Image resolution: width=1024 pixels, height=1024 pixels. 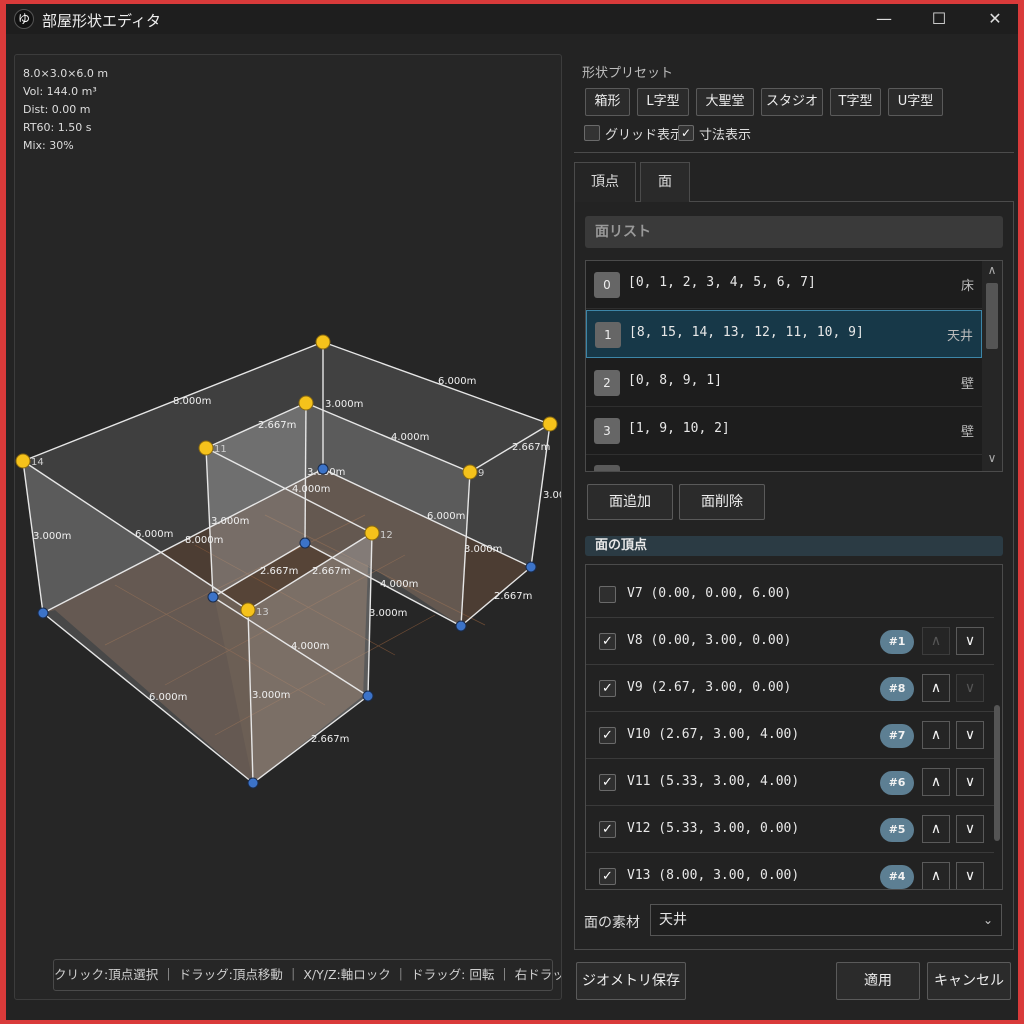 What do you see at coordinates (992, 366) in the screenshot?
I see `face-list-scrollbar: ∧ ∨` at bounding box center [992, 366].